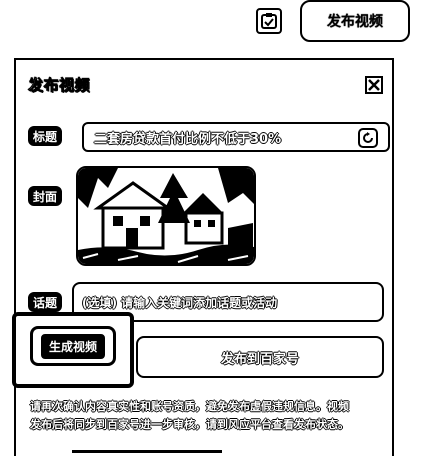 The image size is (422, 456). Describe the element at coordinates (189, 424) in the screenshot. I see `notice-line-2: 发布后将同步到百家号进一步审核，请到风应平台查看发布状态。` at that location.